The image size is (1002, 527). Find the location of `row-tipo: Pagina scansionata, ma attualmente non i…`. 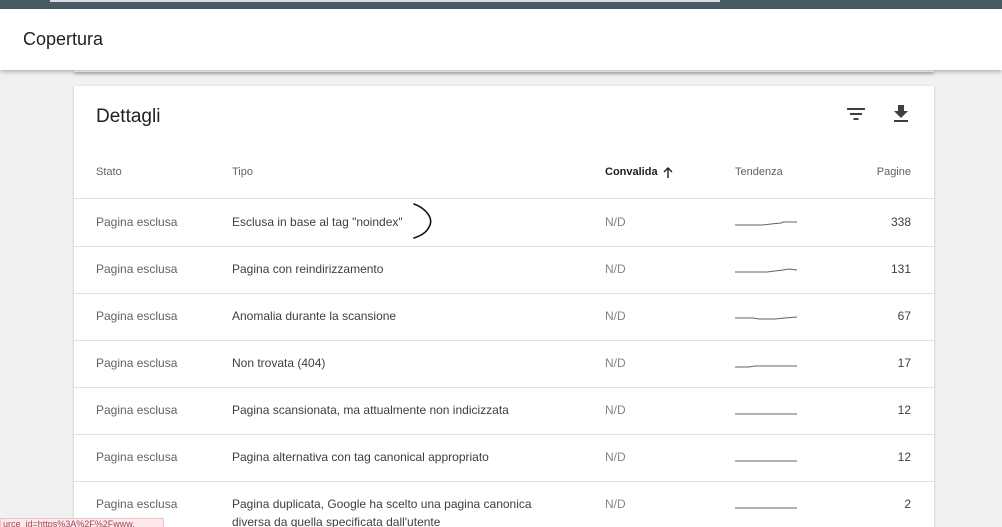

row-tipo: Pagina scansionata, ma attualmente non i… is located at coordinates (370, 410).